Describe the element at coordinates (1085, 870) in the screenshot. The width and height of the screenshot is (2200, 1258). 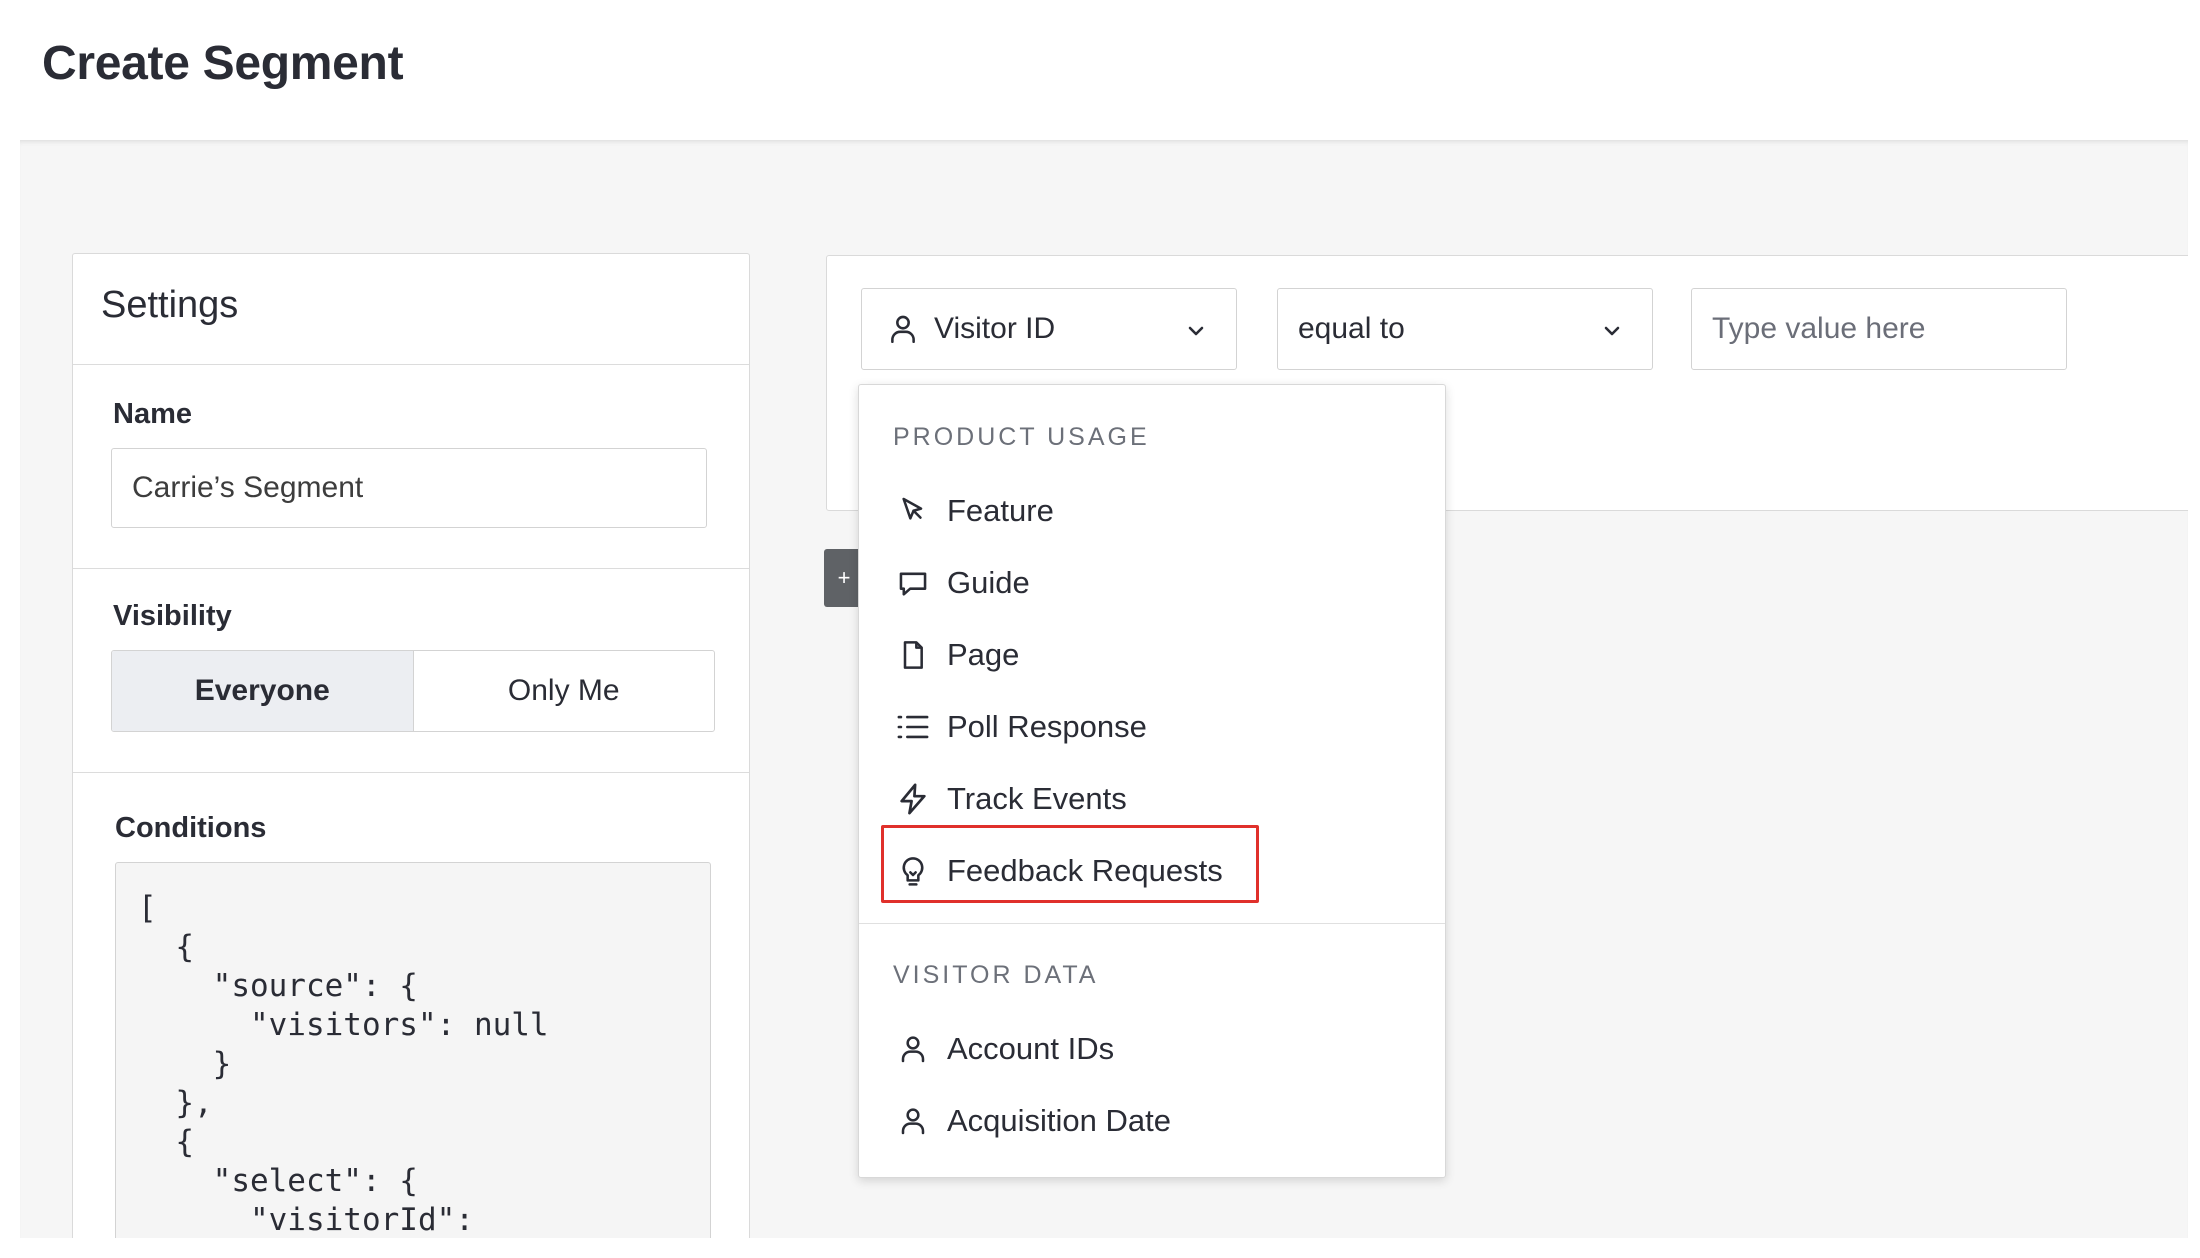
I see `dropdown-item-label: Feedback Requests` at that location.